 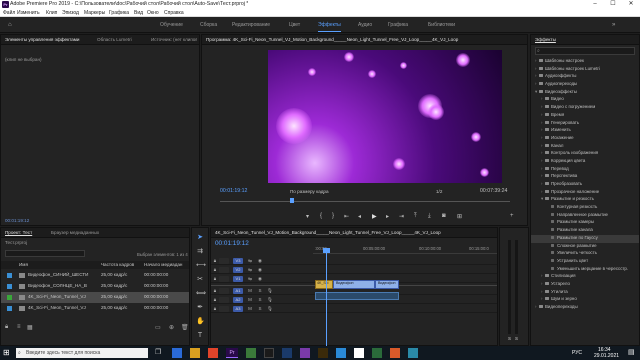 What do you see at coordinates (509, 338) in the screenshot?
I see `solo-left: S` at bounding box center [509, 338].